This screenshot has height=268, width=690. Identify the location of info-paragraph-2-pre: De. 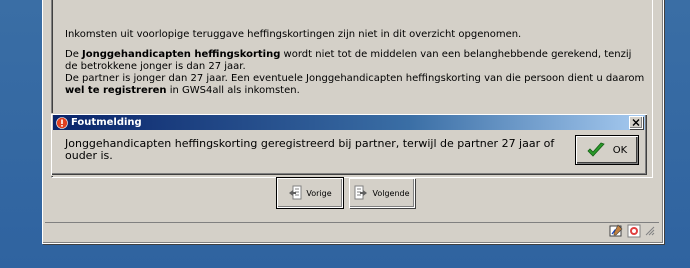
(74, 54).